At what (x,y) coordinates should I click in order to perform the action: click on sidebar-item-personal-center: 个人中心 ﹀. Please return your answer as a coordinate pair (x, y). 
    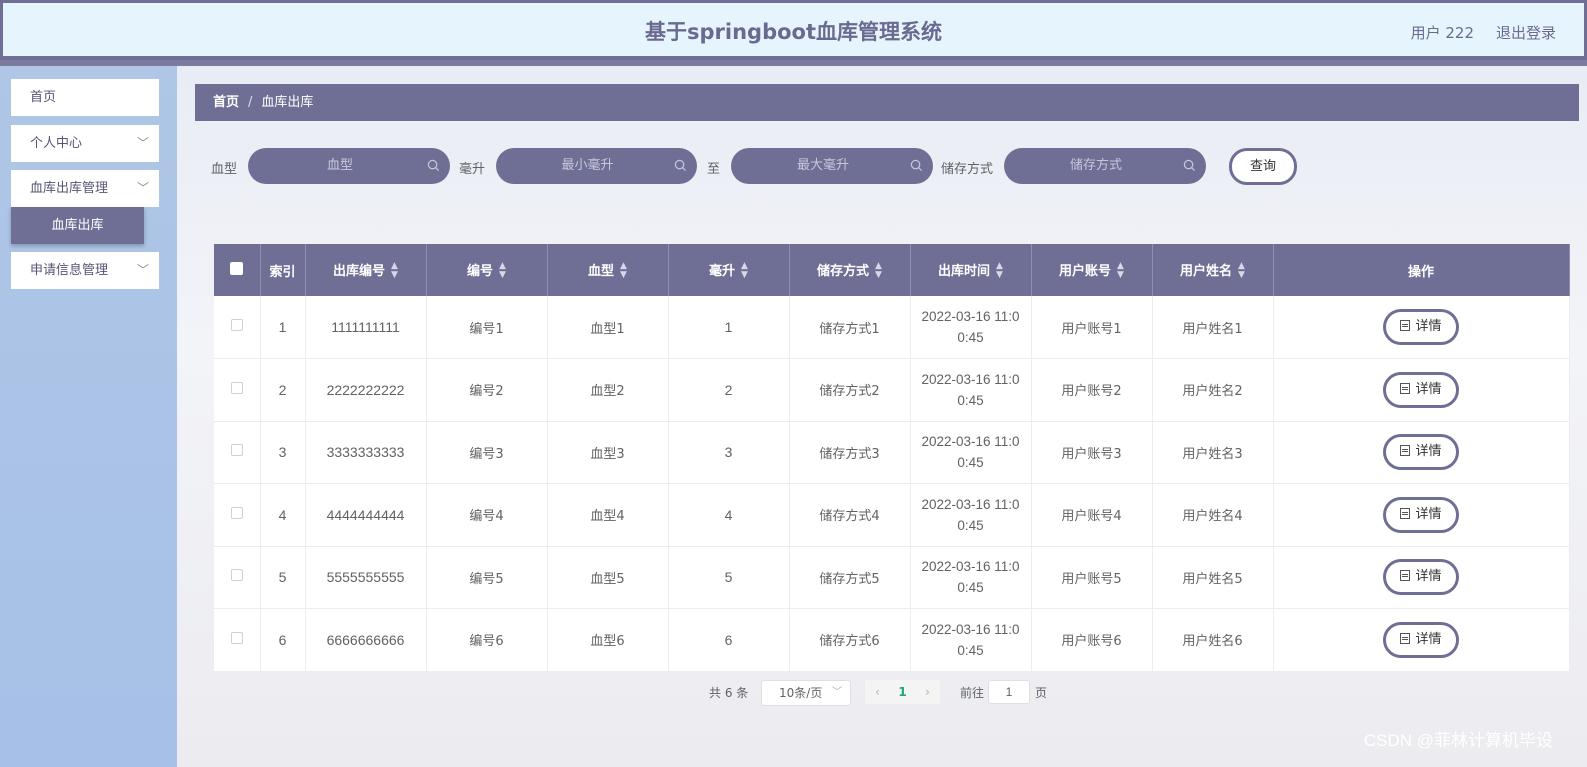
    Looking at the image, I should click on (85, 143).